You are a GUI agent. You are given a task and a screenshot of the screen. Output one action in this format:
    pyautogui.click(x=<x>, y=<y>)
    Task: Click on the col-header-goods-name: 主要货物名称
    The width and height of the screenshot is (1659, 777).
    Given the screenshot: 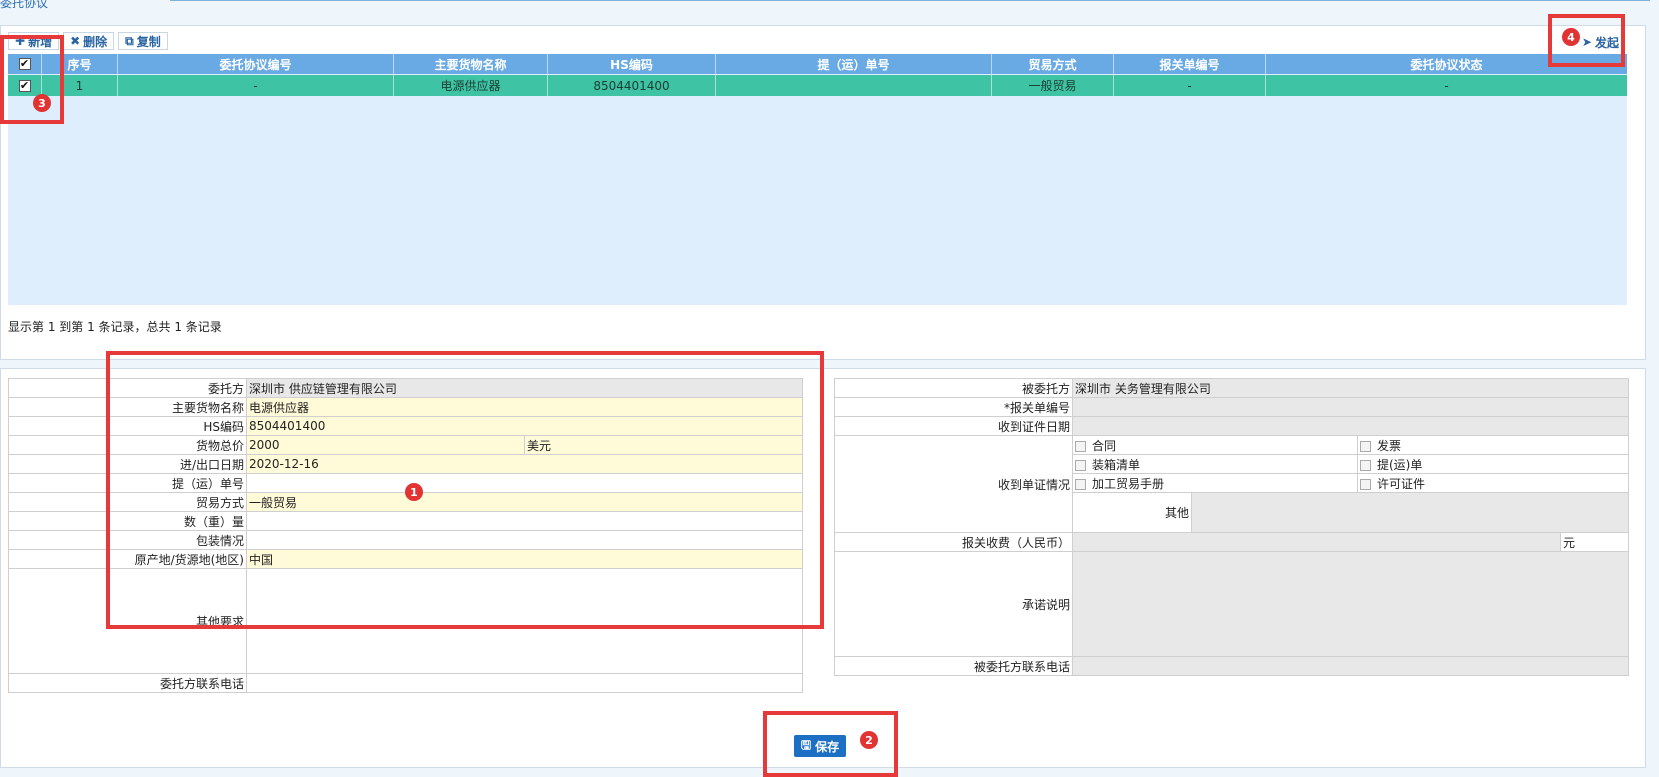 What is the action you would take?
    pyautogui.click(x=471, y=64)
    